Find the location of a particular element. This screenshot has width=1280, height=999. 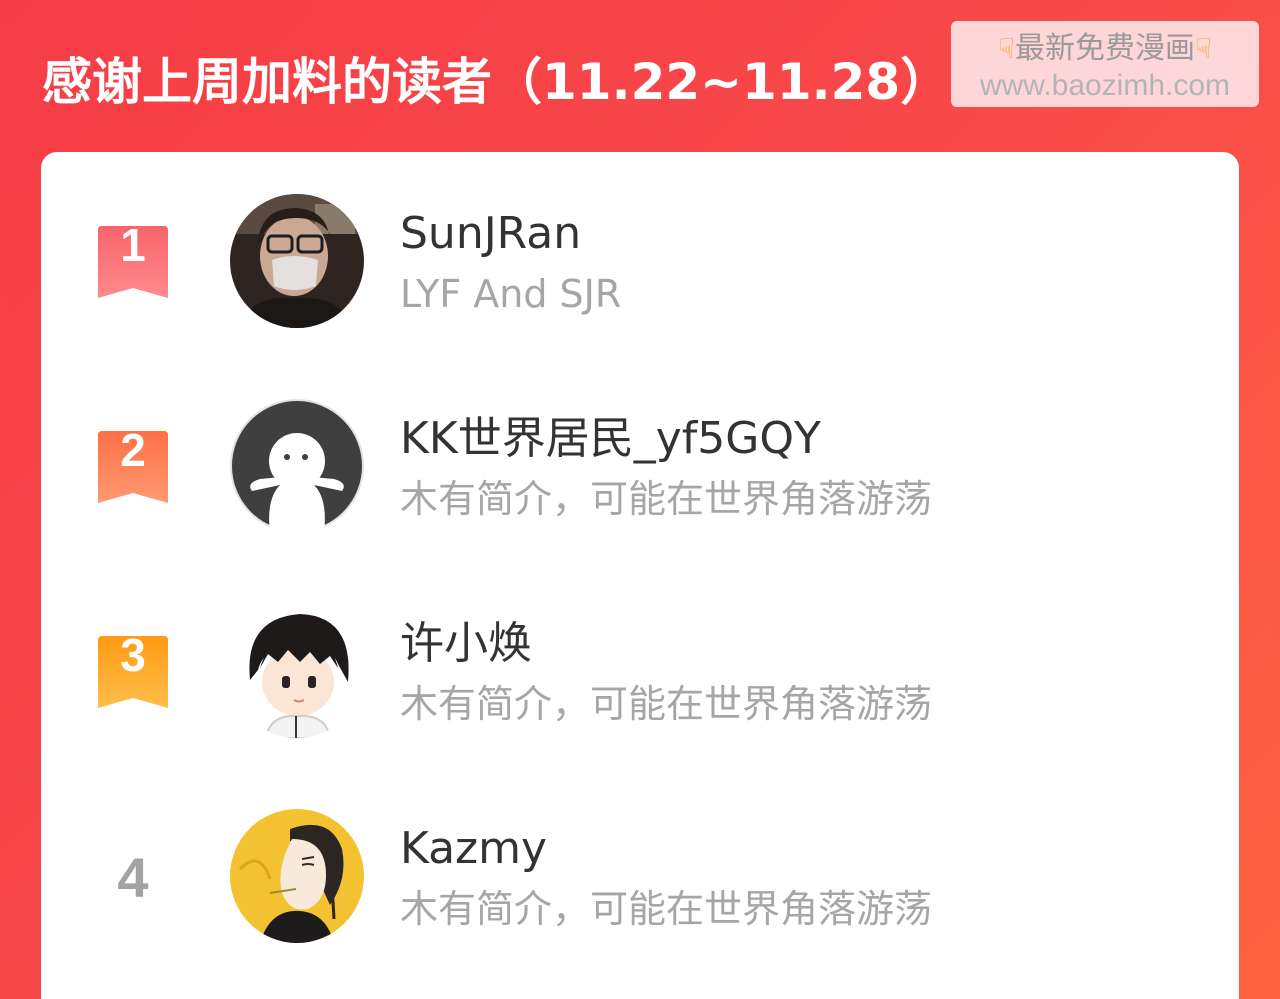

reader-row: 2 KK世界居民_yf5GQY 木有简介，可能在世界角落游荡 is located at coordinates (640, 467).